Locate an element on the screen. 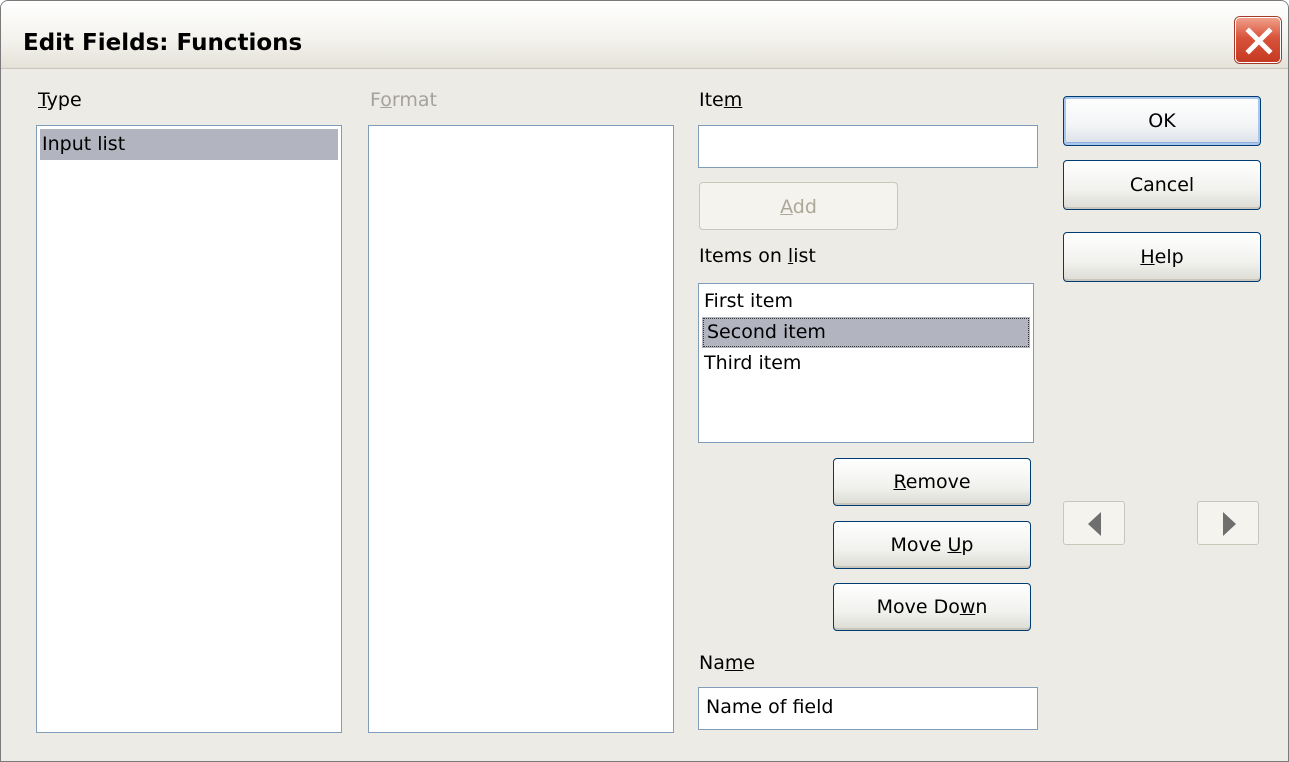  move-up-button: Move Up is located at coordinates (932, 545).